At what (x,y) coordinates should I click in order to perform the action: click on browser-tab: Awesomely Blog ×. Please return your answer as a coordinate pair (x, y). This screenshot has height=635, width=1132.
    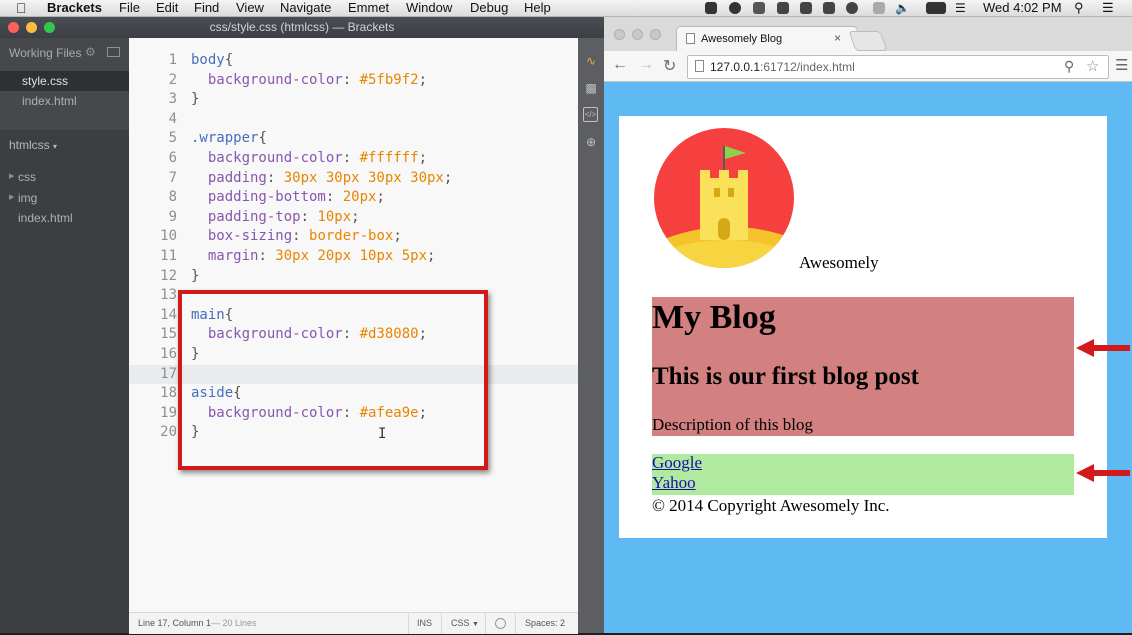
    Looking at the image, I should click on (767, 39).